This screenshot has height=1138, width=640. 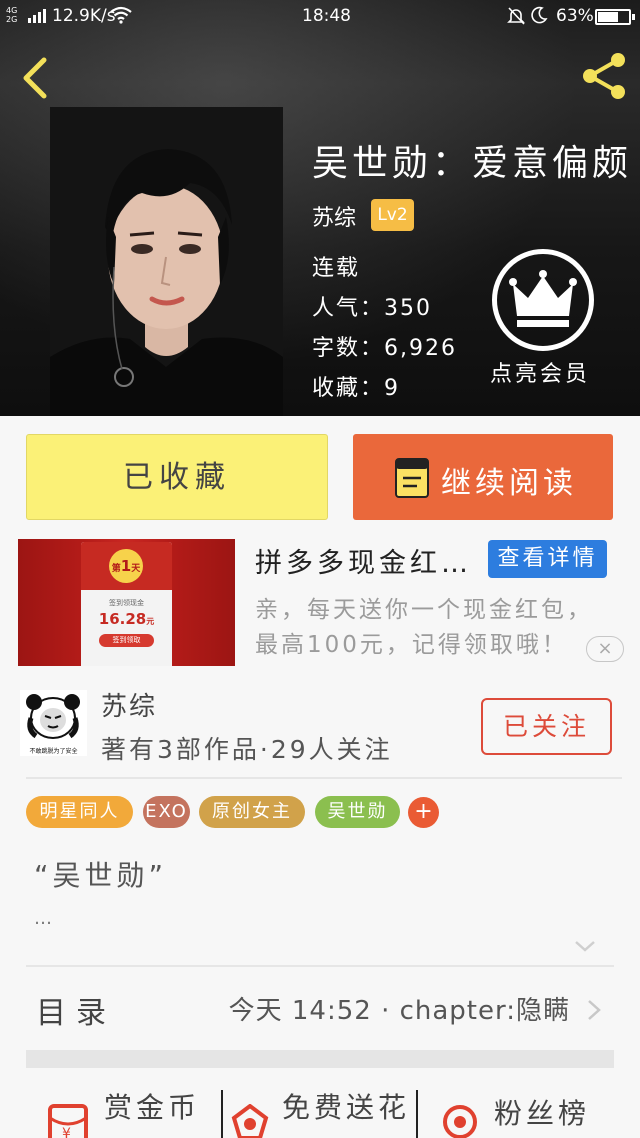 I want to click on author-avatar: 不敢跳脱为了安全, so click(x=53, y=723).